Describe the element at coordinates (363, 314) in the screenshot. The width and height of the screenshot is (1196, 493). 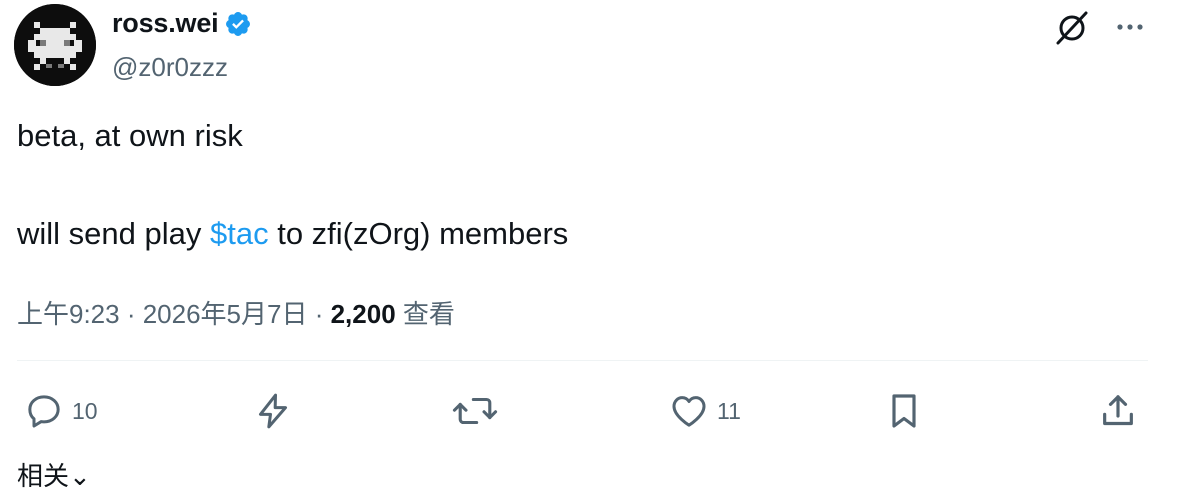
I see `views-count: 2,200` at that location.